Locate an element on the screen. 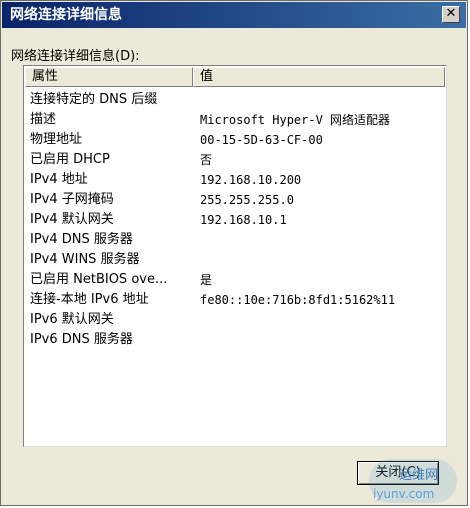 This screenshot has height=508, width=470. property-cell: IPv6 默认网关 is located at coordinates (72, 319).